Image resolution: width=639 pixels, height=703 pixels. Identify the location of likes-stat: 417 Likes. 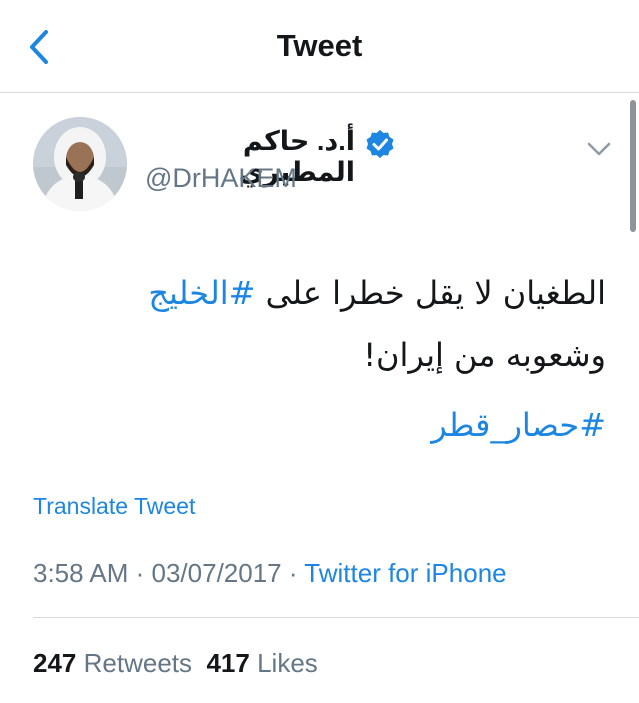
(261, 663).